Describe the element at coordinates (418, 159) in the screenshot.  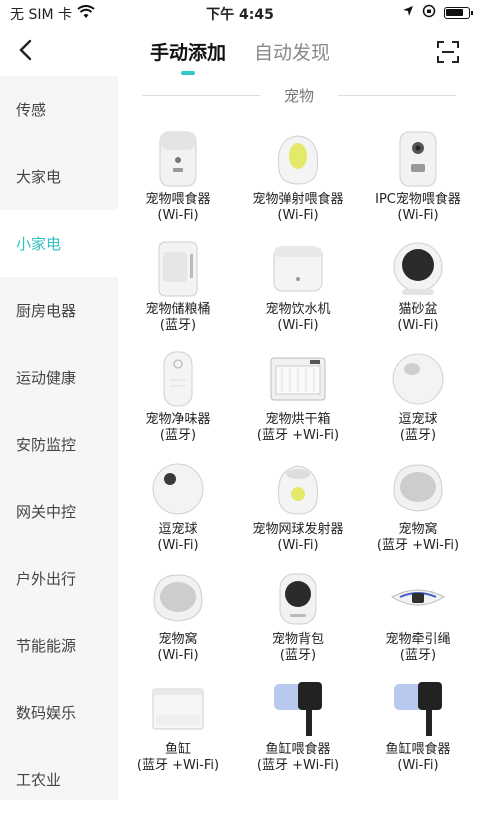
I see `ipc-pet-feeder-icon` at that location.